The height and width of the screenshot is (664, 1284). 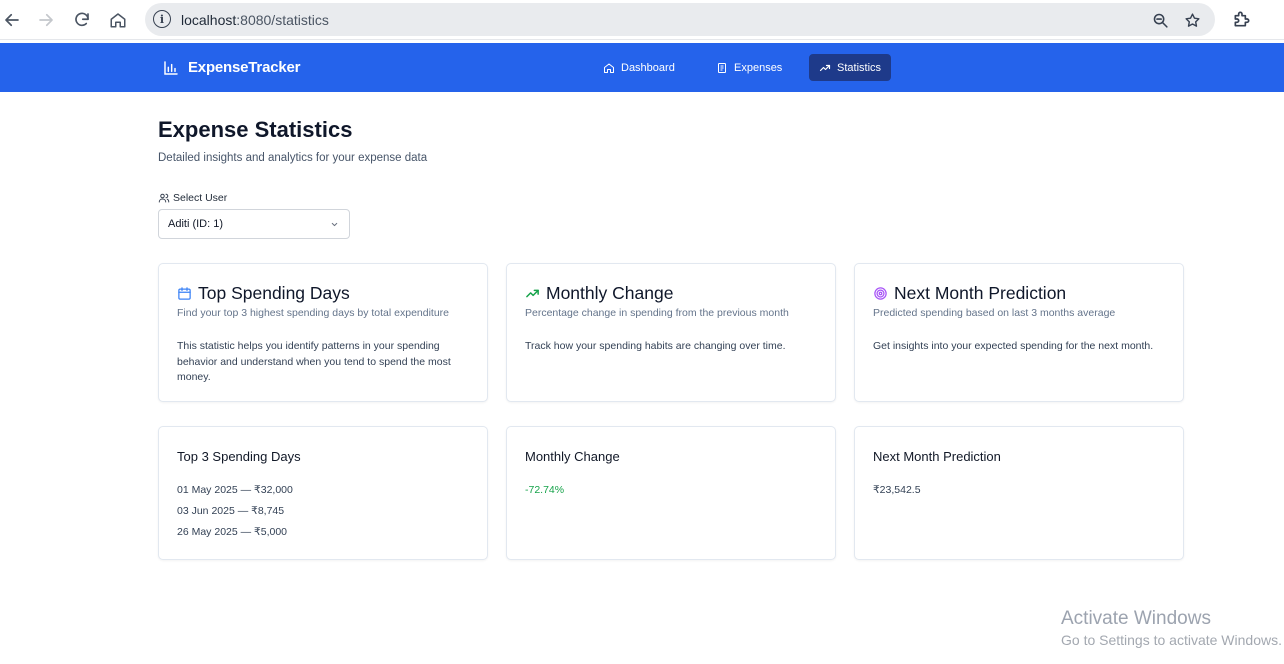 I want to click on reload-icon, so click(x=82, y=20).